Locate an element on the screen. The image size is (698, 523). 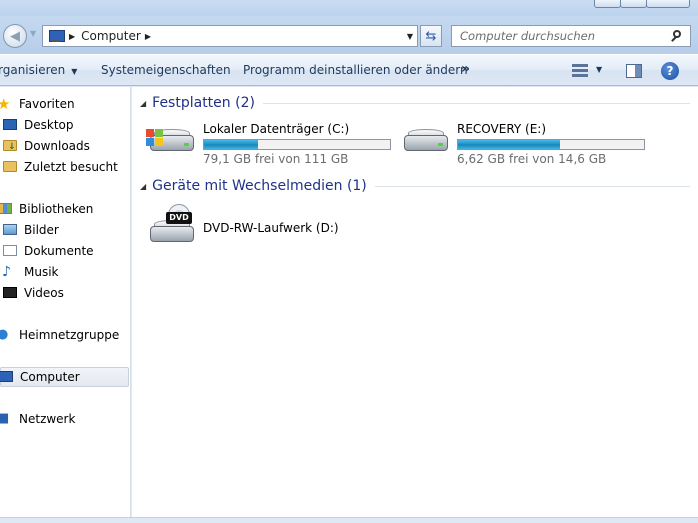
title-bar is located at coordinates (349, 8).